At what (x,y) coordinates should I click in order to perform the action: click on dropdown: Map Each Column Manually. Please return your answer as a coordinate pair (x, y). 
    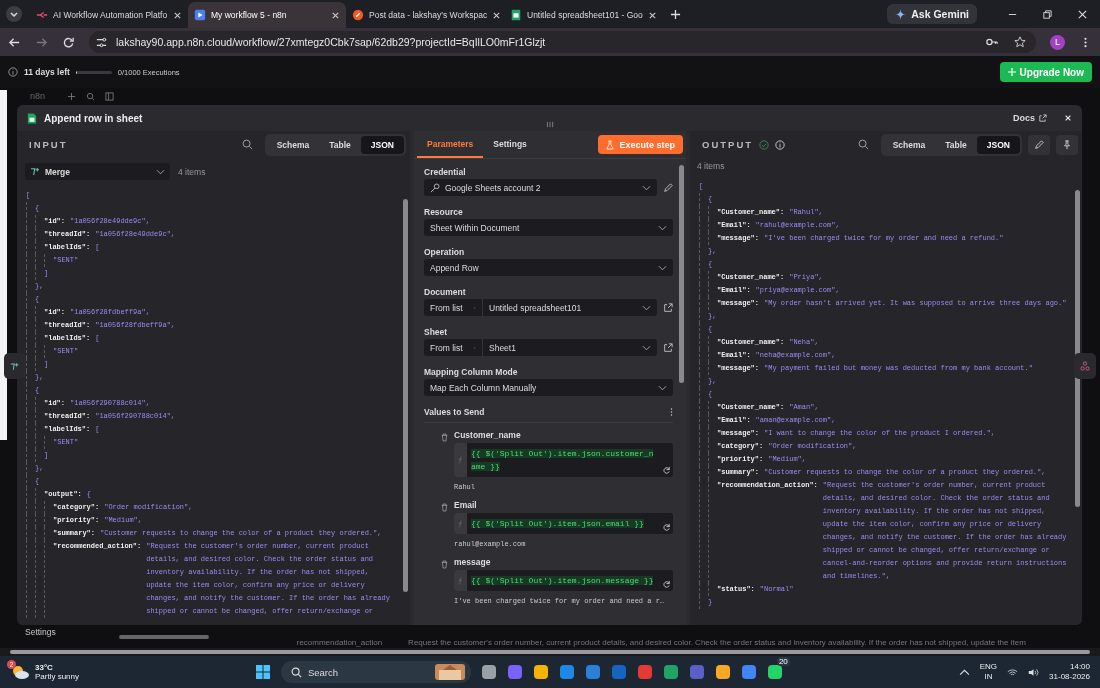
    Looking at the image, I should click on (548, 387).